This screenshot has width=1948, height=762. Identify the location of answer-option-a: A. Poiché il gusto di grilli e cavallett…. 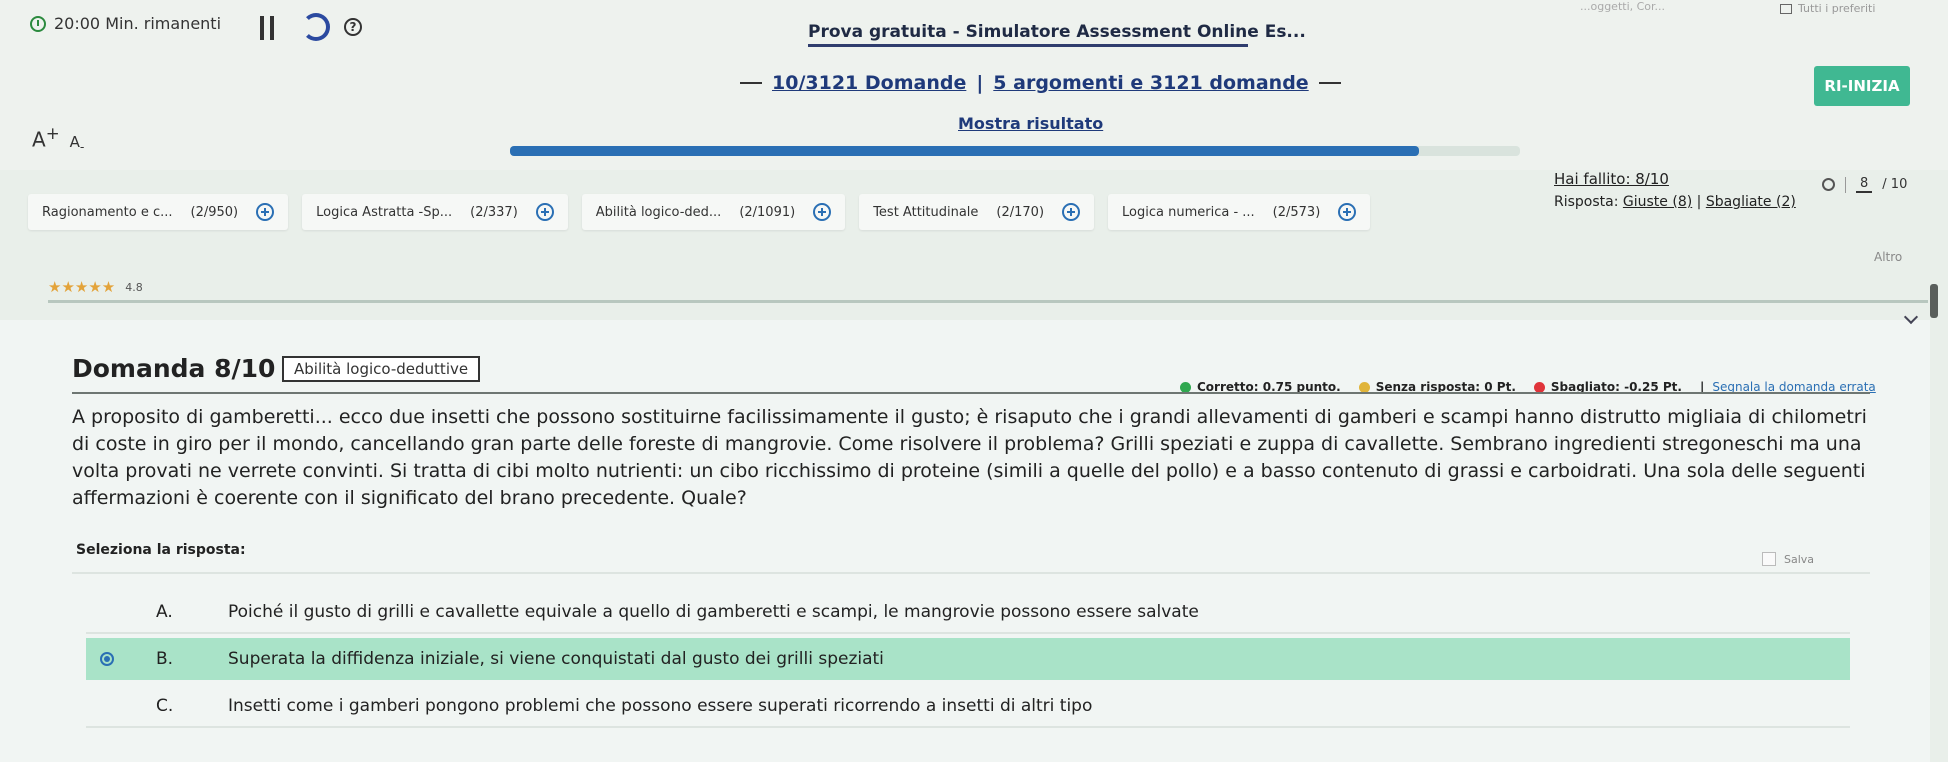
(968, 613).